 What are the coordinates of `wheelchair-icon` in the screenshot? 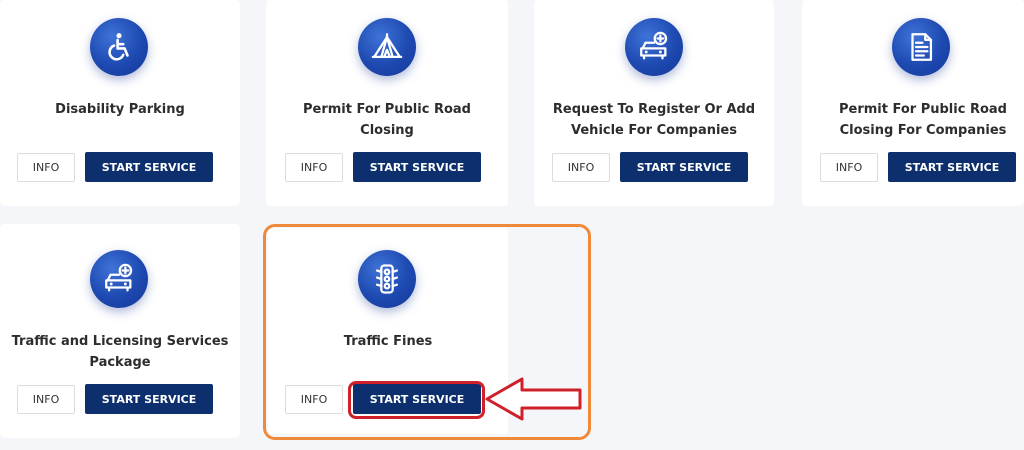 It's located at (119, 47).